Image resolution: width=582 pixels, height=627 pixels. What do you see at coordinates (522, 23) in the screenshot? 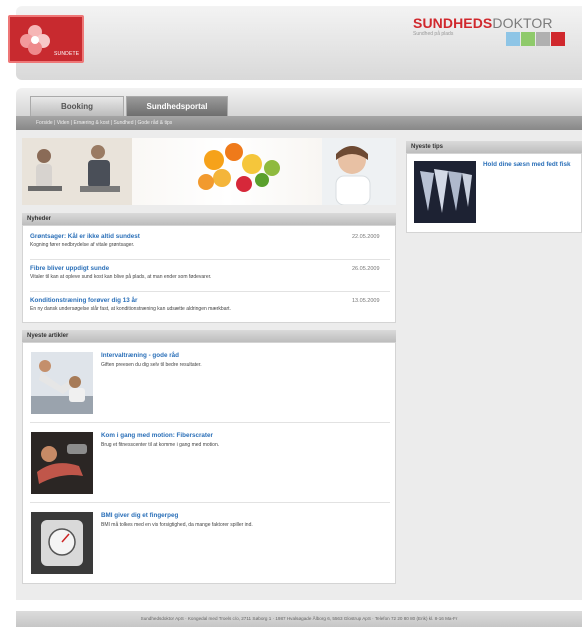
I see `brand-name-part2: DOKTOR` at bounding box center [522, 23].